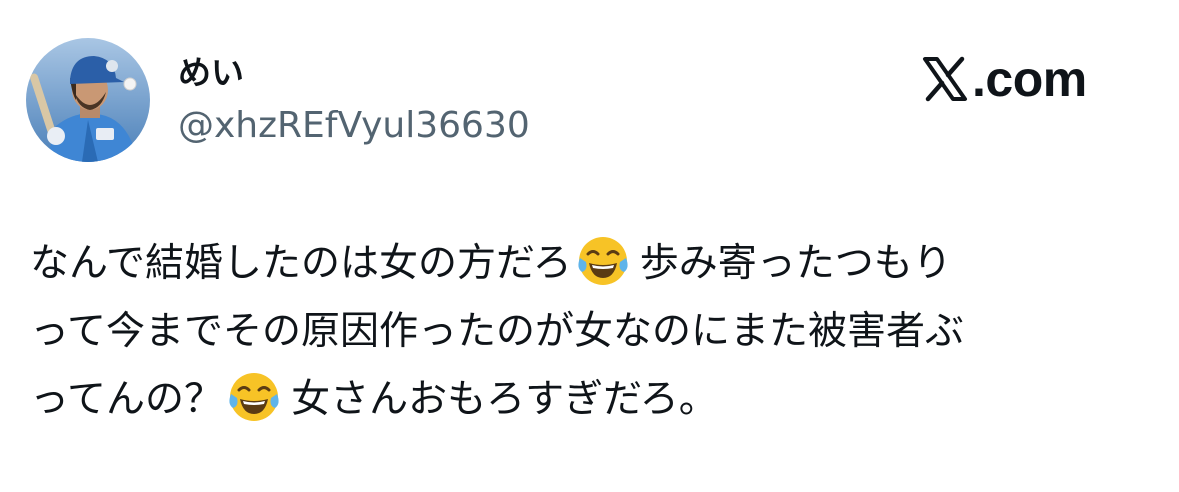  Describe the element at coordinates (301, 263) in the screenshot. I see `tweet-text-segment: なんで結婚したのは女の方だろ` at that location.